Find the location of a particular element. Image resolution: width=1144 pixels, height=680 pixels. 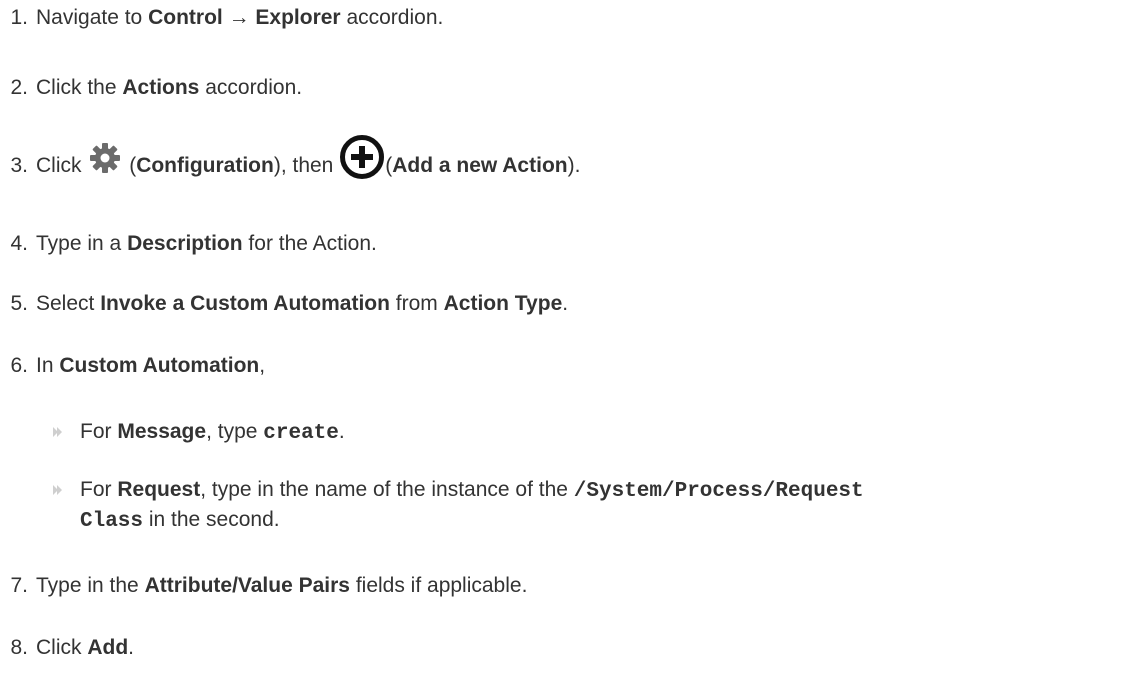

step-text: ). is located at coordinates (574, 165).